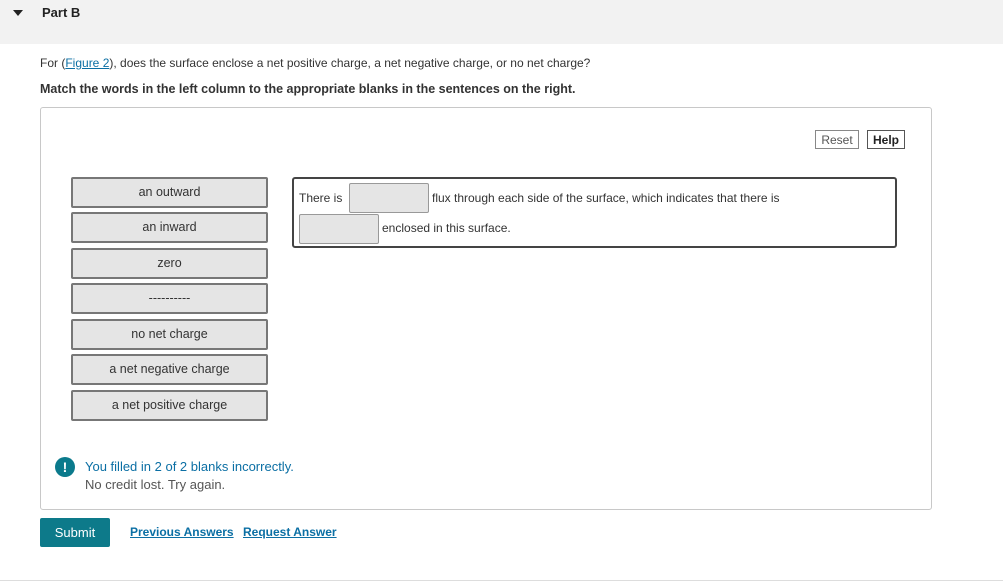 This screenshot has width=1003, height=584. Describe the element at coordinates (501, 22) in the screenshot. I see `part-header: Part B` at that location.